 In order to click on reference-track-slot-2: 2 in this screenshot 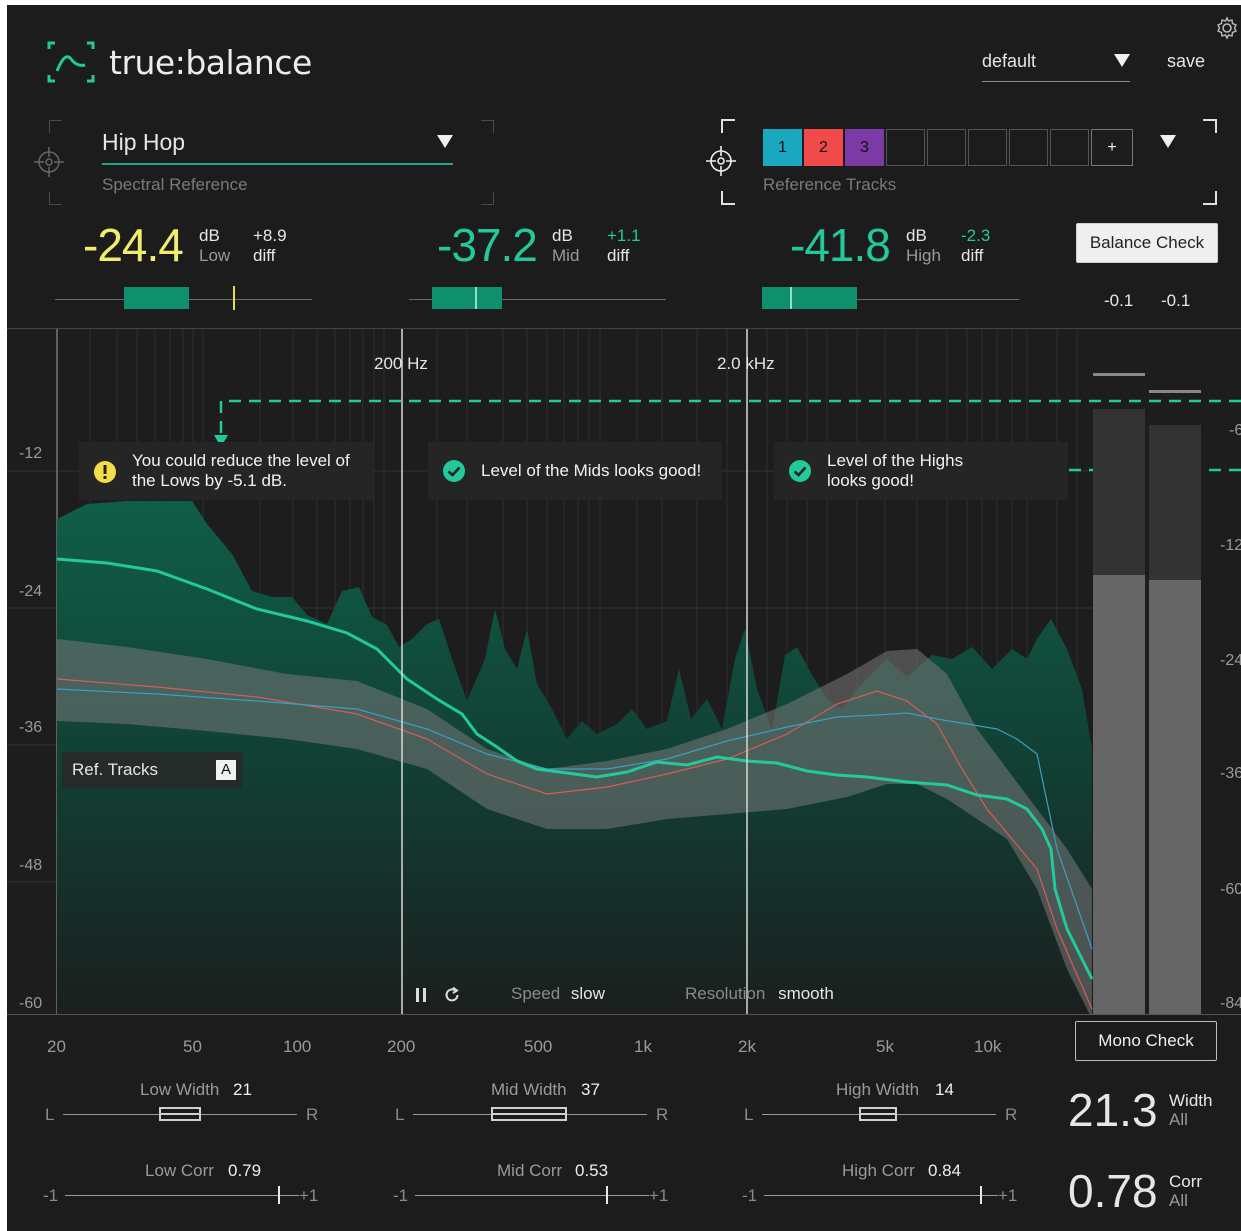, I will do `click(823, 147)`.